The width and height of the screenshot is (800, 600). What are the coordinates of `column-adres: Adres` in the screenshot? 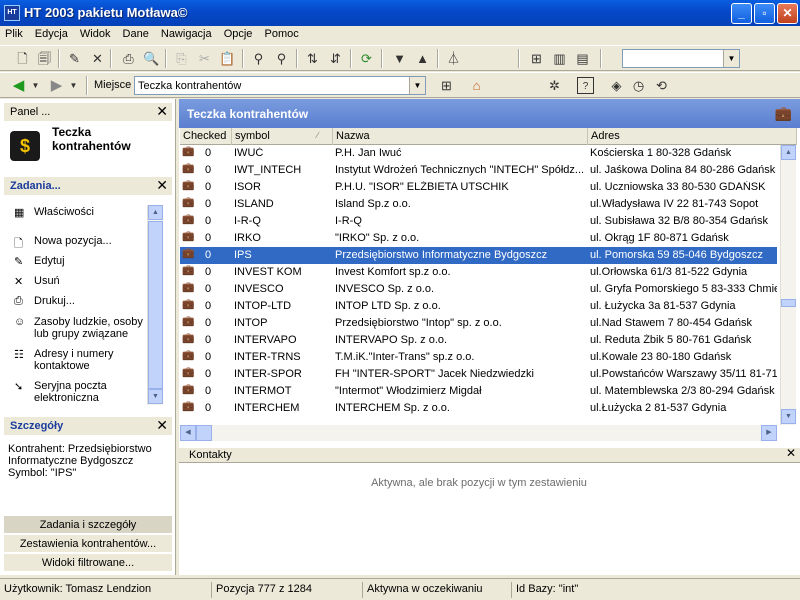 It's located at (692, 136).